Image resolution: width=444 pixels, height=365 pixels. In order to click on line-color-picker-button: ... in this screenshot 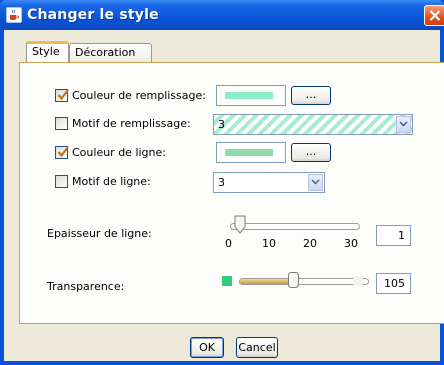, I will do `click(311, 152)`.